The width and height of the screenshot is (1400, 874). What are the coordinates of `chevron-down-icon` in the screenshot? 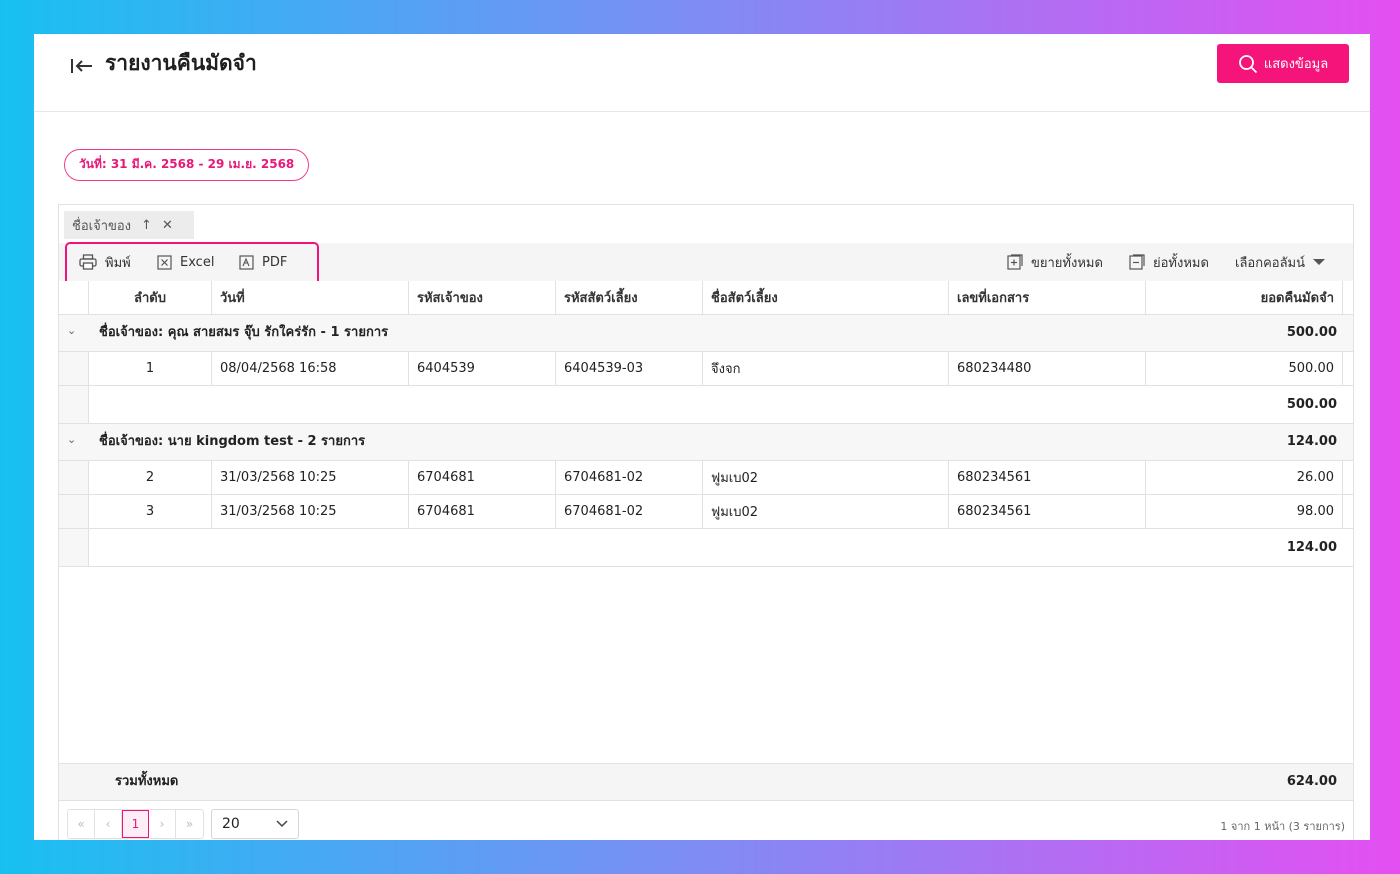 It's located at (282, 824).